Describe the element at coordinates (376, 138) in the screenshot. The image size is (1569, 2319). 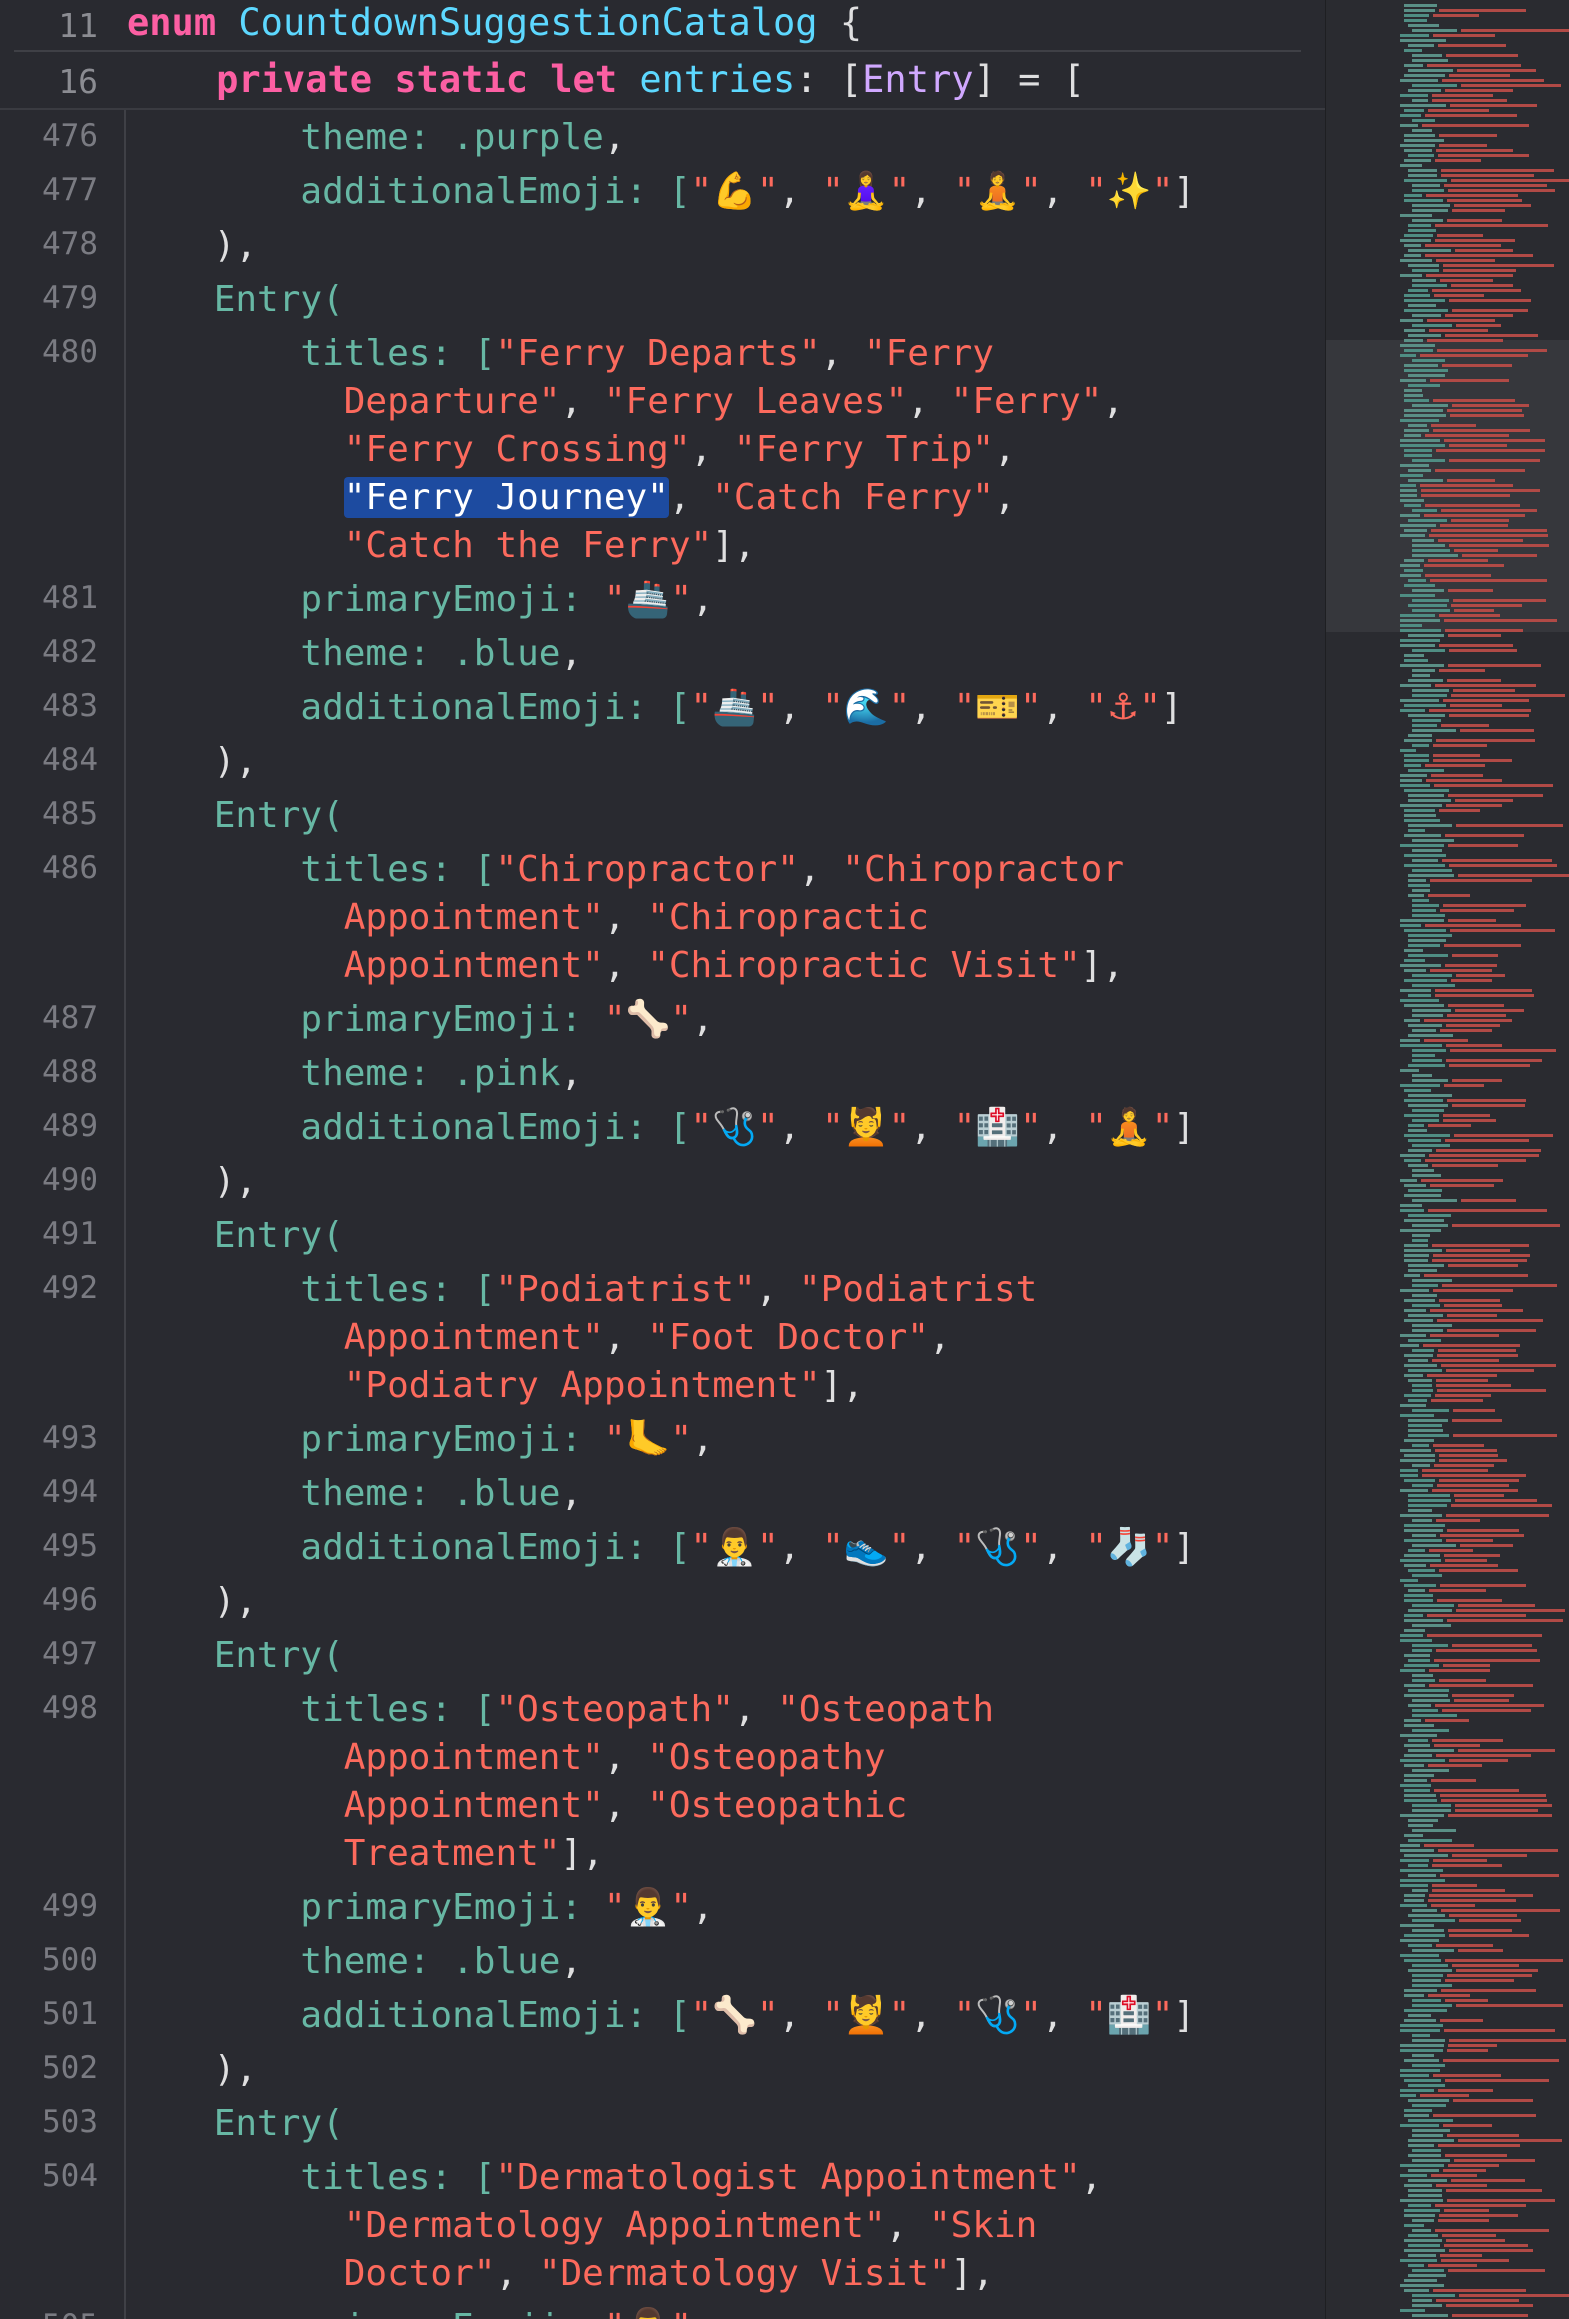
I see `code-line: theme: .purple,` at that location.